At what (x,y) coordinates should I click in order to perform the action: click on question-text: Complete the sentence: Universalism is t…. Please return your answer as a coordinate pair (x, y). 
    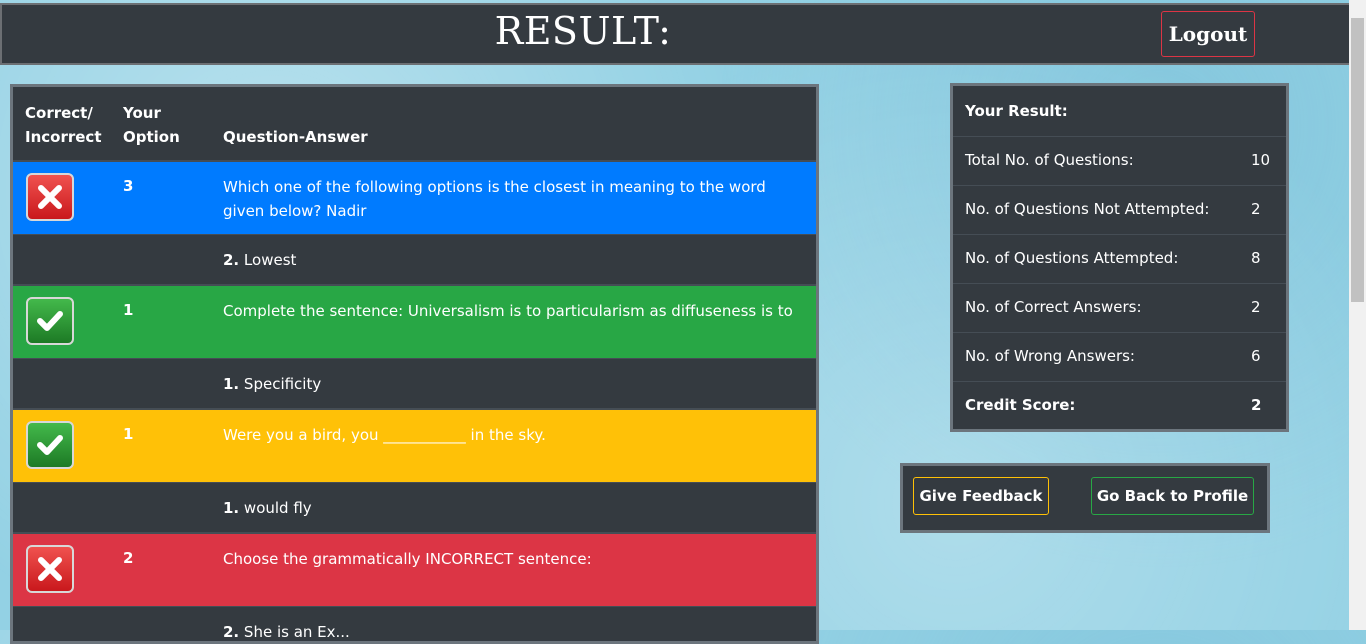
    Looking at the image, I should click on (508, 311).